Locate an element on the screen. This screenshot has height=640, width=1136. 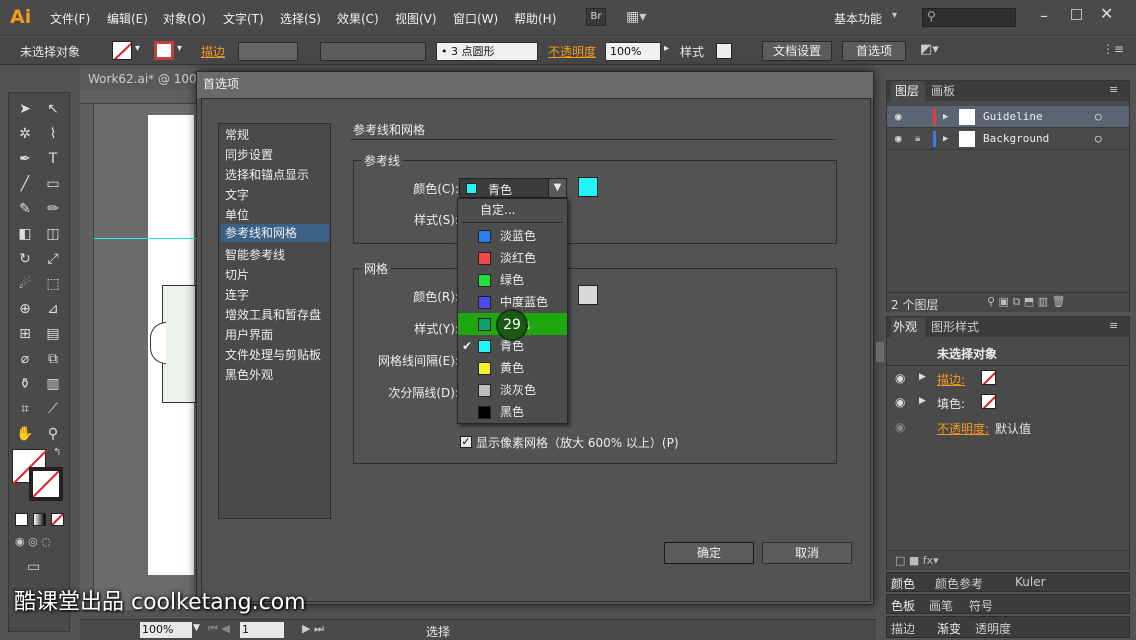
color-mode-icon is located at coordinates (21, 519).